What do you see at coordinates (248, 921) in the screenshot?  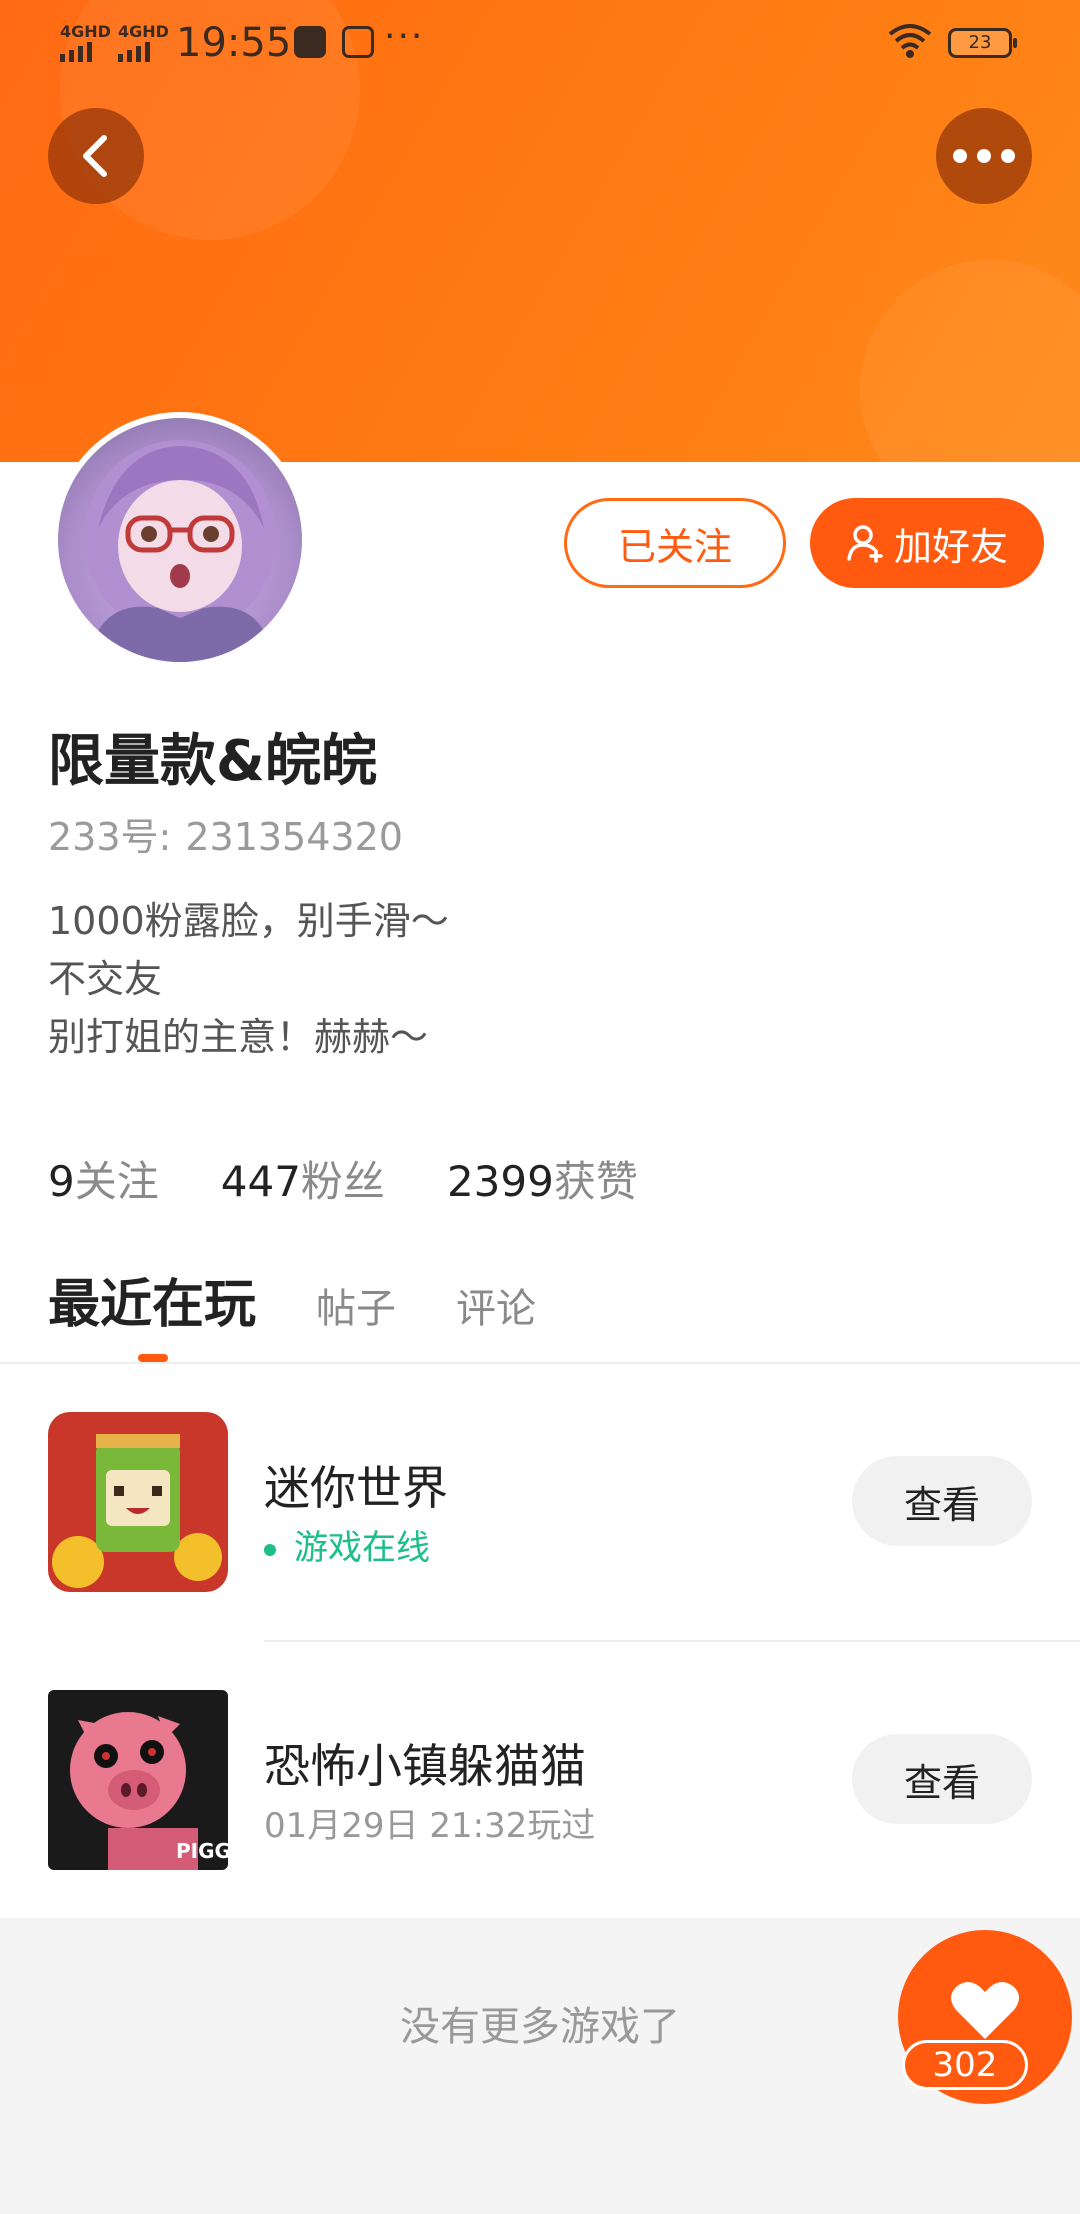 I see `bio-line: 1000粉露脸，别手滑～` at bounding box center [248, 921].